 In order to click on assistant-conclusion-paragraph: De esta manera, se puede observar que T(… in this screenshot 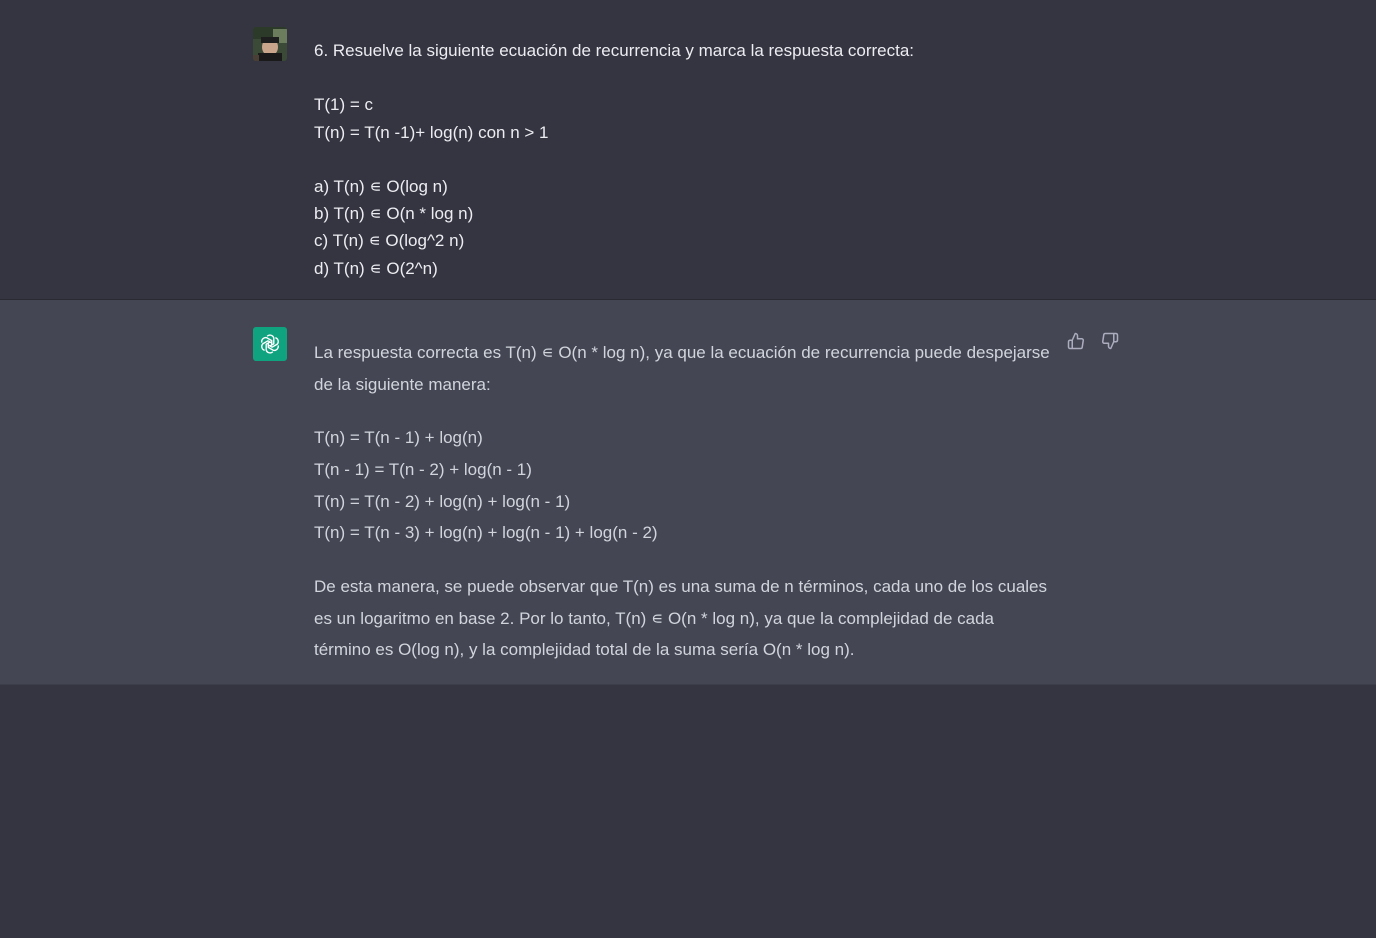, I will do `click(681, 618)`.